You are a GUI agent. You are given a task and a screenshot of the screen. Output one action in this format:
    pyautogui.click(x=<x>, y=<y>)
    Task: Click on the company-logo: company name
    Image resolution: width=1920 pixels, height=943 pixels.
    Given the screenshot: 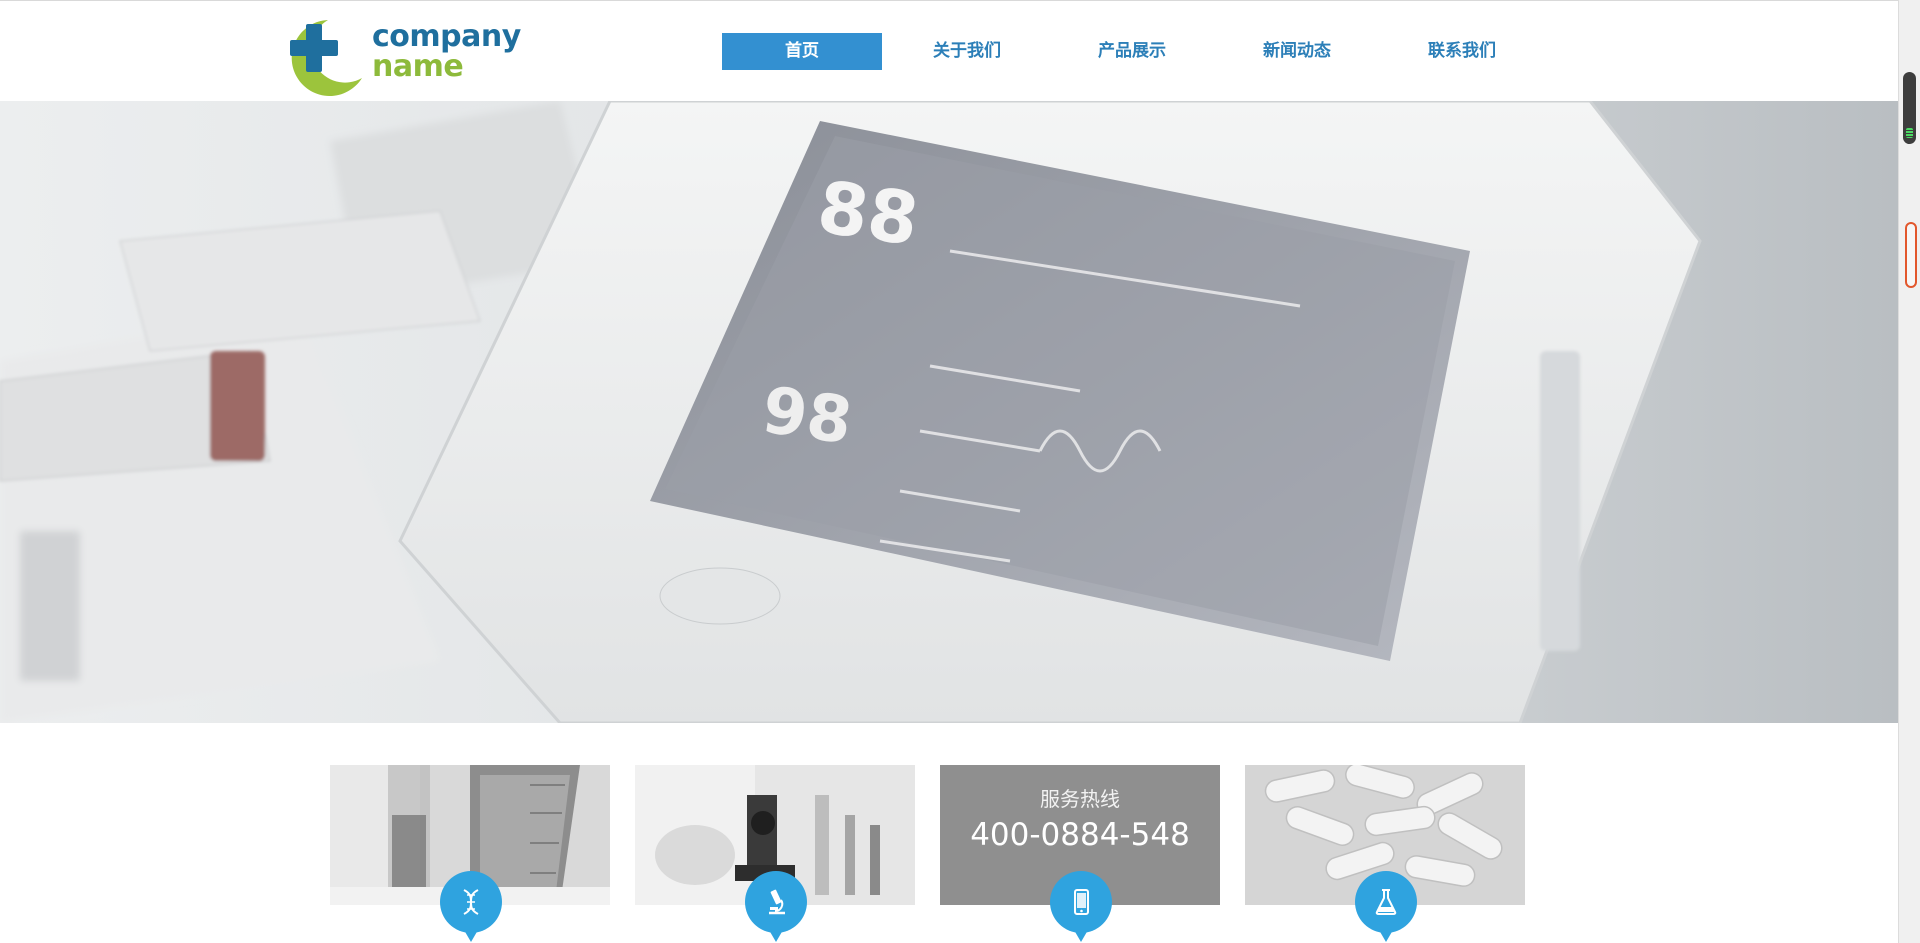 What is the action you would take?
    pyautogui.click(x=402, y=56)
    